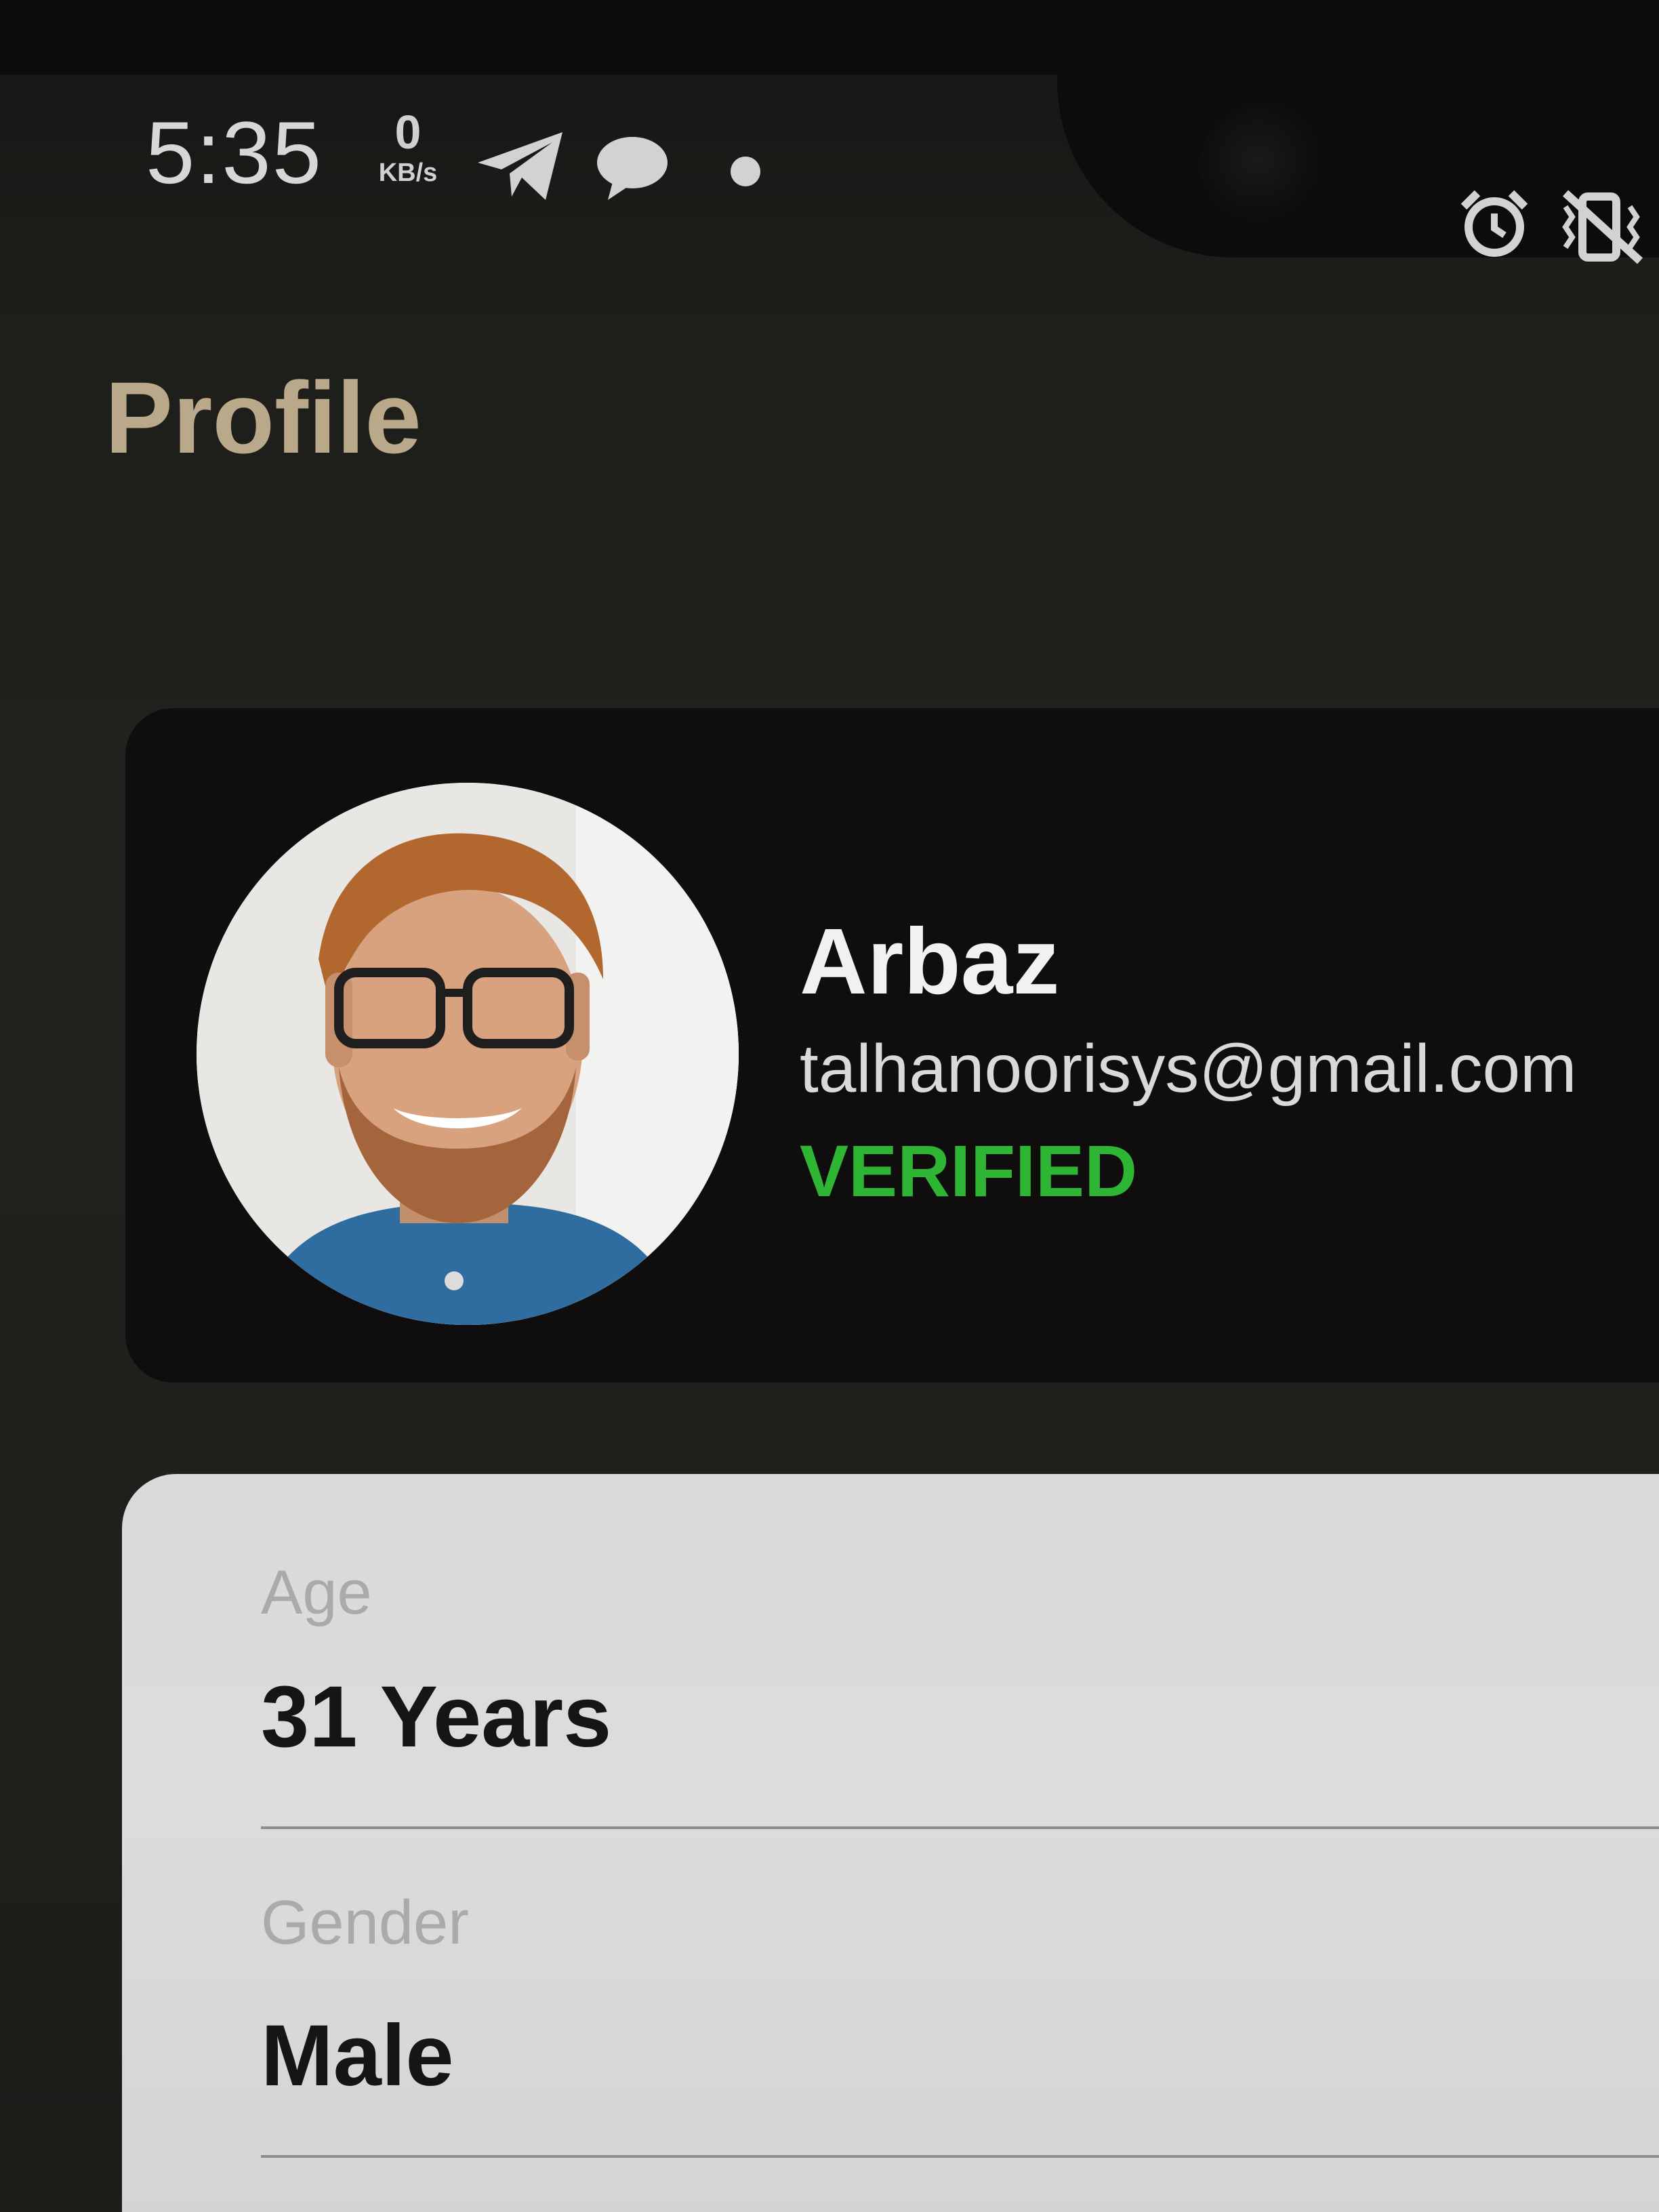 The height and width of the screenshot is (2212, 1659). Describe the element at coordinates (632, 168) in the screenshot. I see `chat-bubble-icon` at that location.